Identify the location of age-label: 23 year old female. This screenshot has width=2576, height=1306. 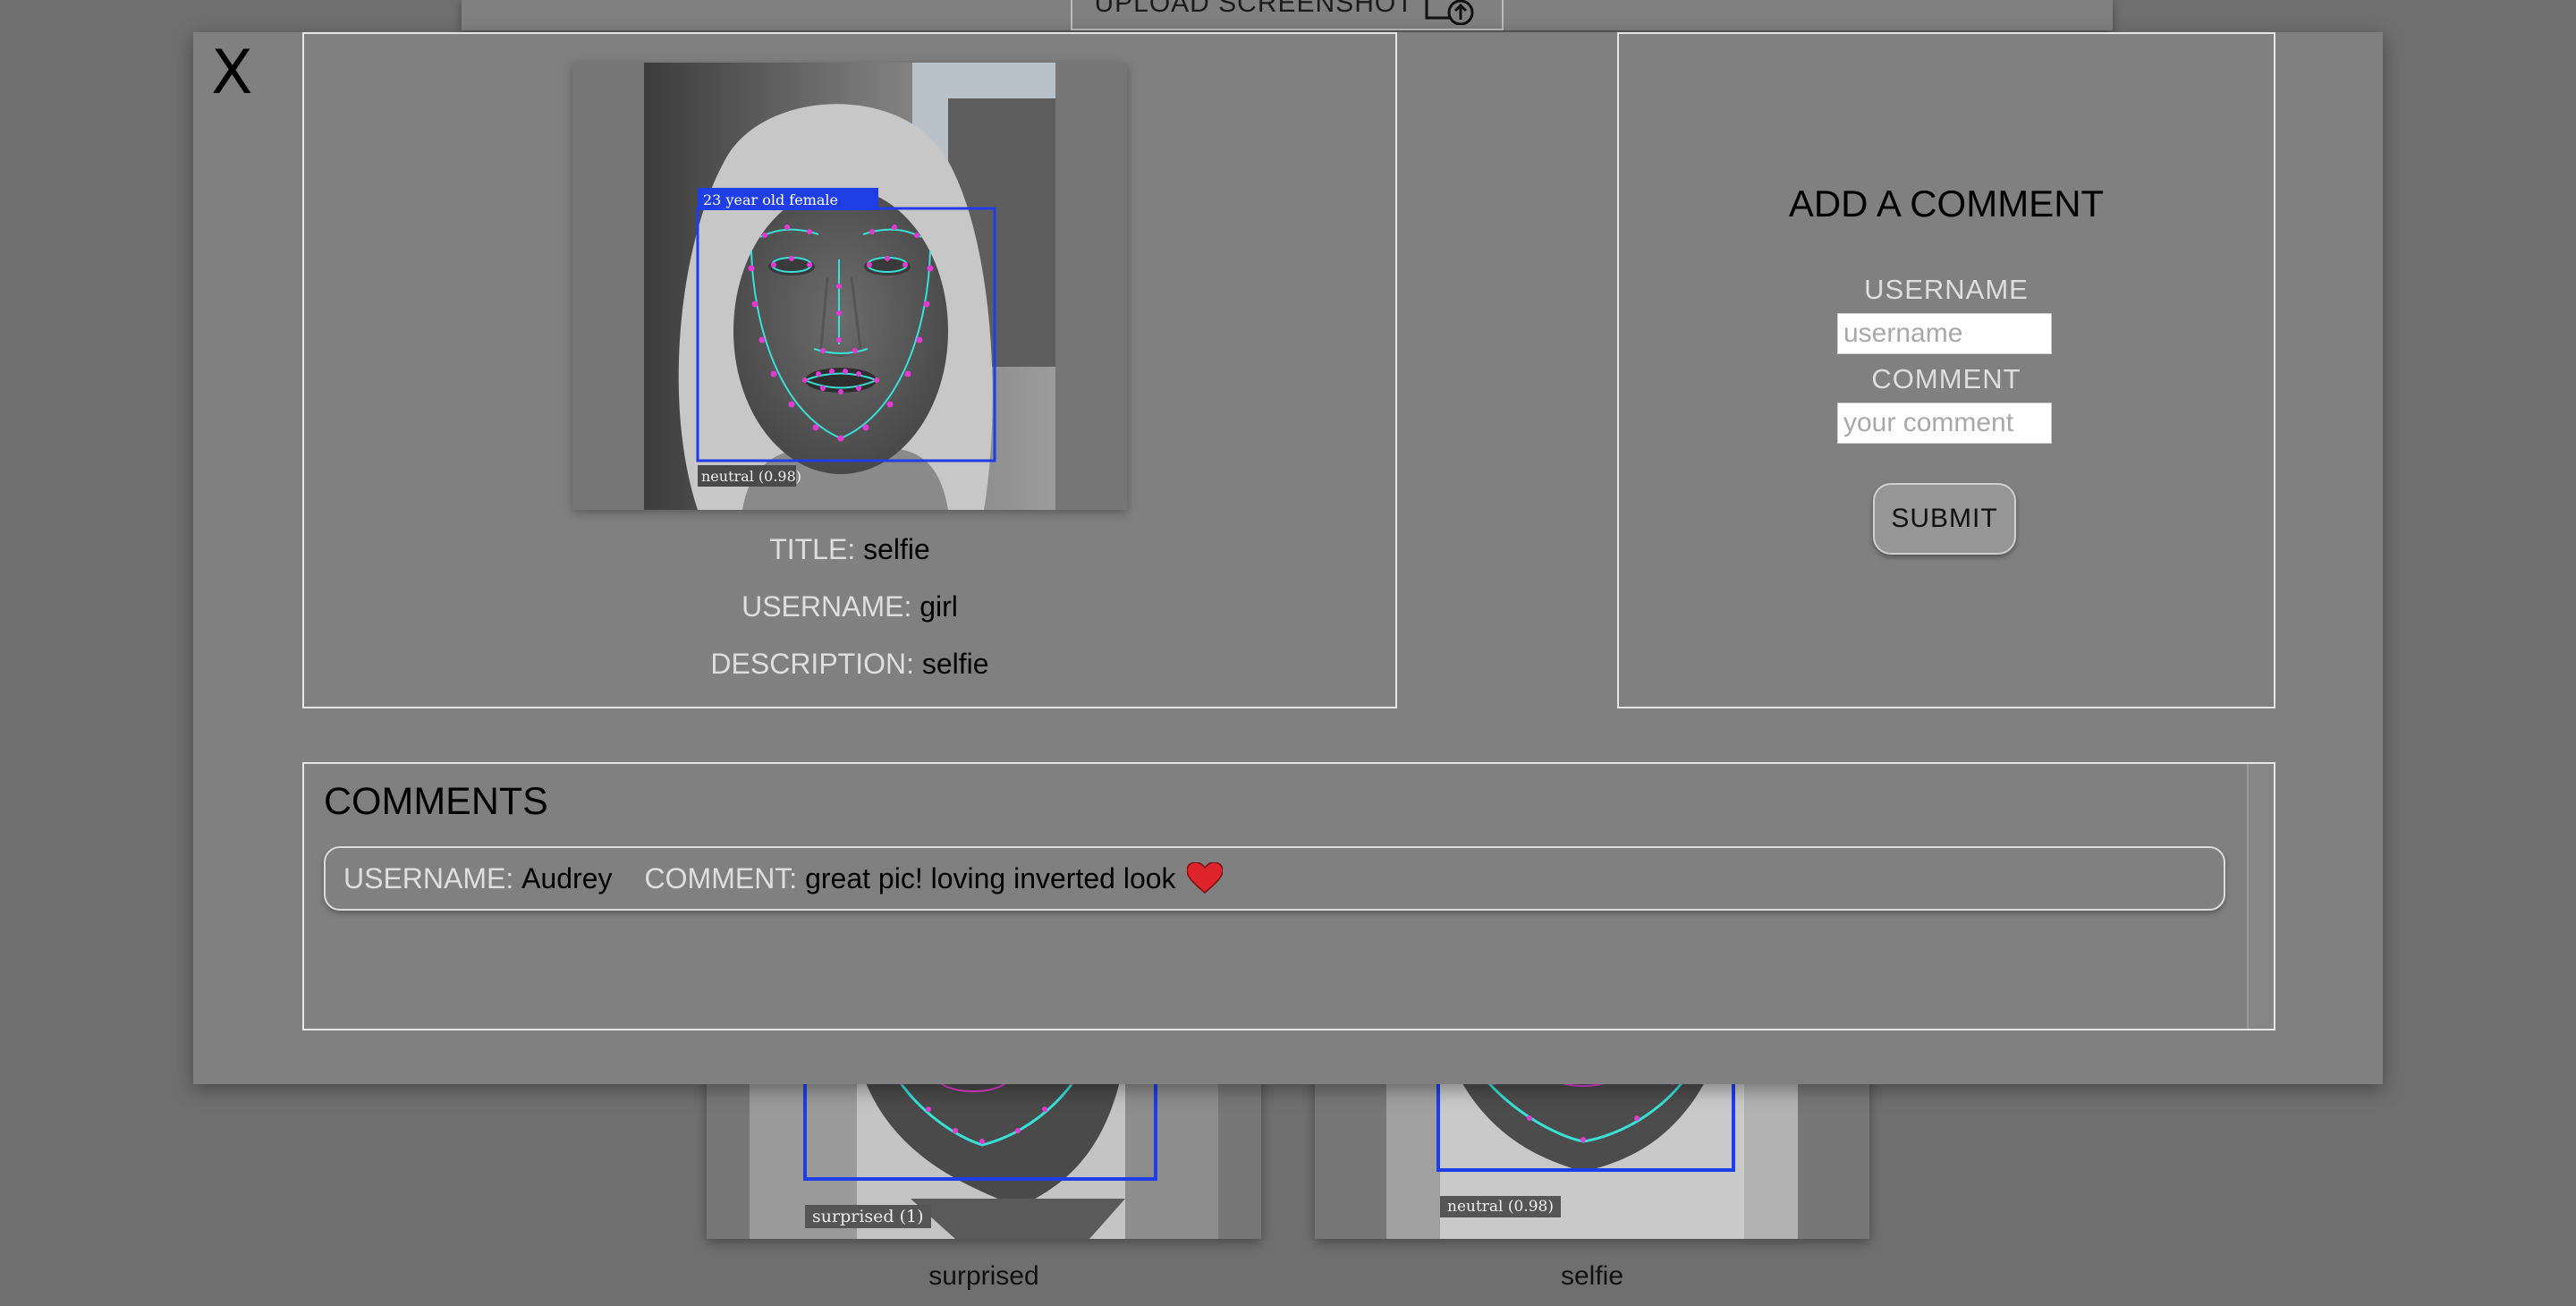
(770, 199).